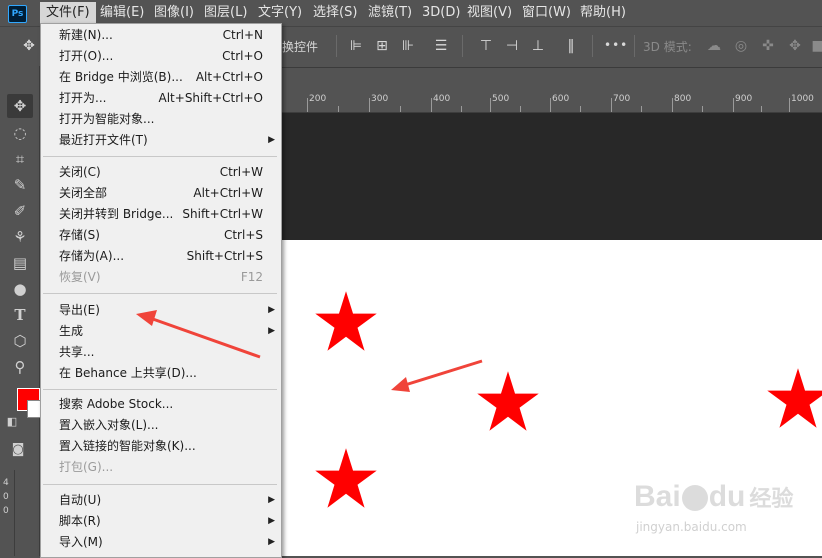 This screenshot has width=822, height=558. Describe the element at coordinates (20, 341) in the screenshot. I see `shape-tool-icon: ⬡` at that location.